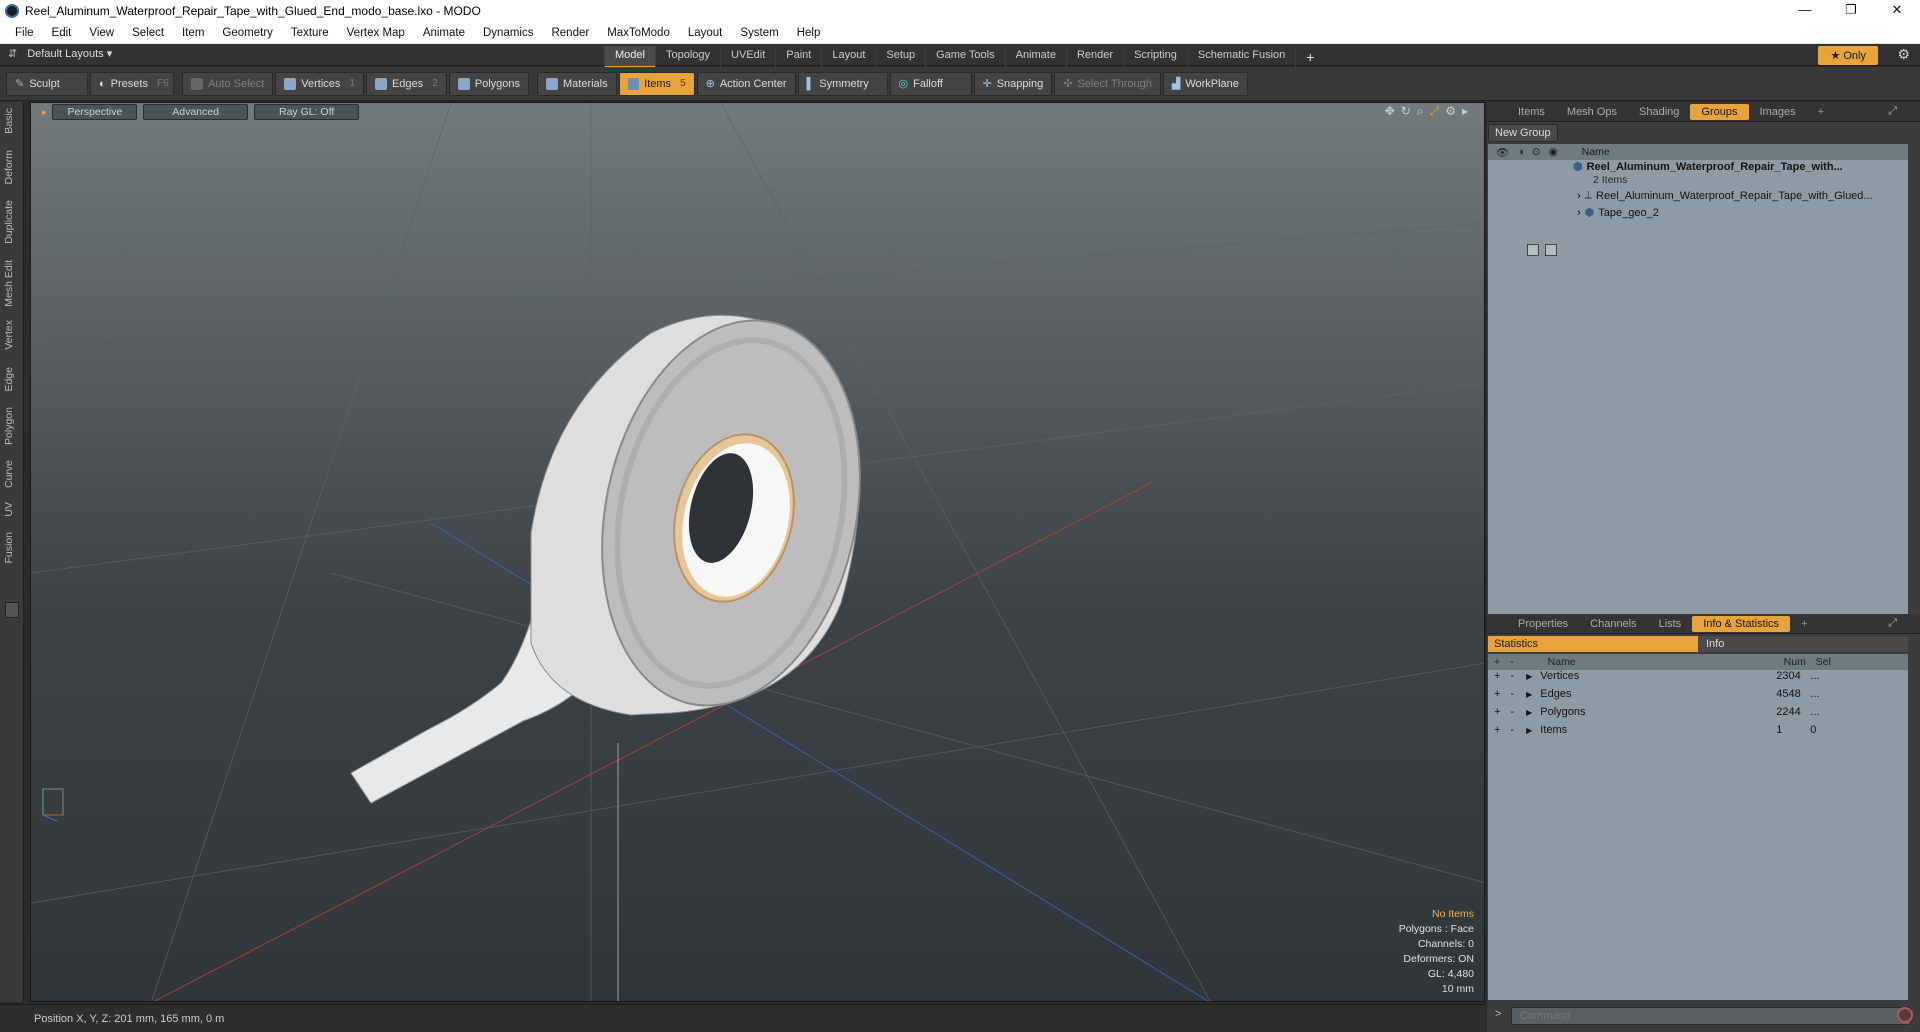  Describe the element at coordinates (1450, 111) in the screenshot. I see `view-settings-icon: ⚙` at that location.